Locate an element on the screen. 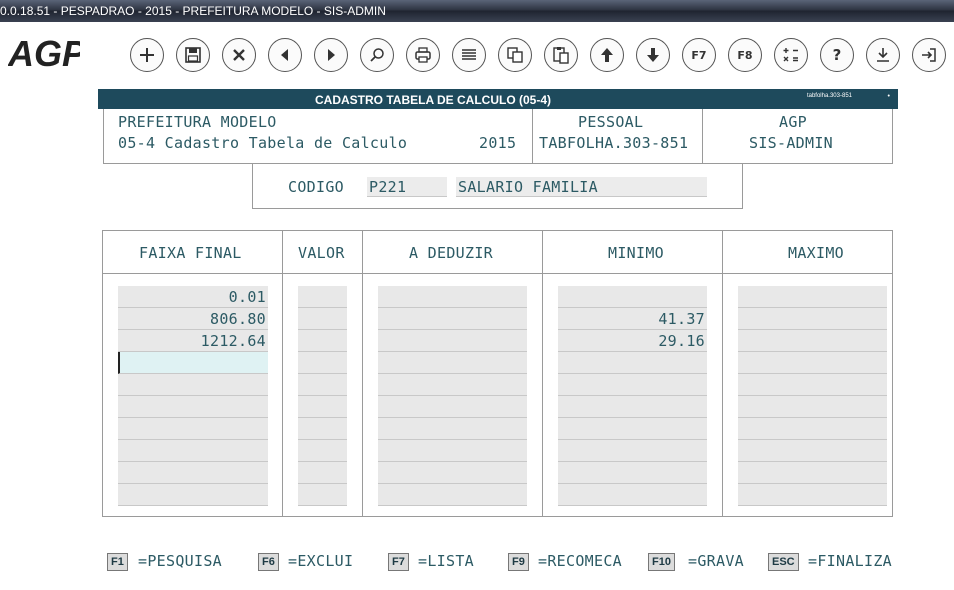 The image size is (954, 590). f7-description: =LISTA is located at coordinates (446, 561).